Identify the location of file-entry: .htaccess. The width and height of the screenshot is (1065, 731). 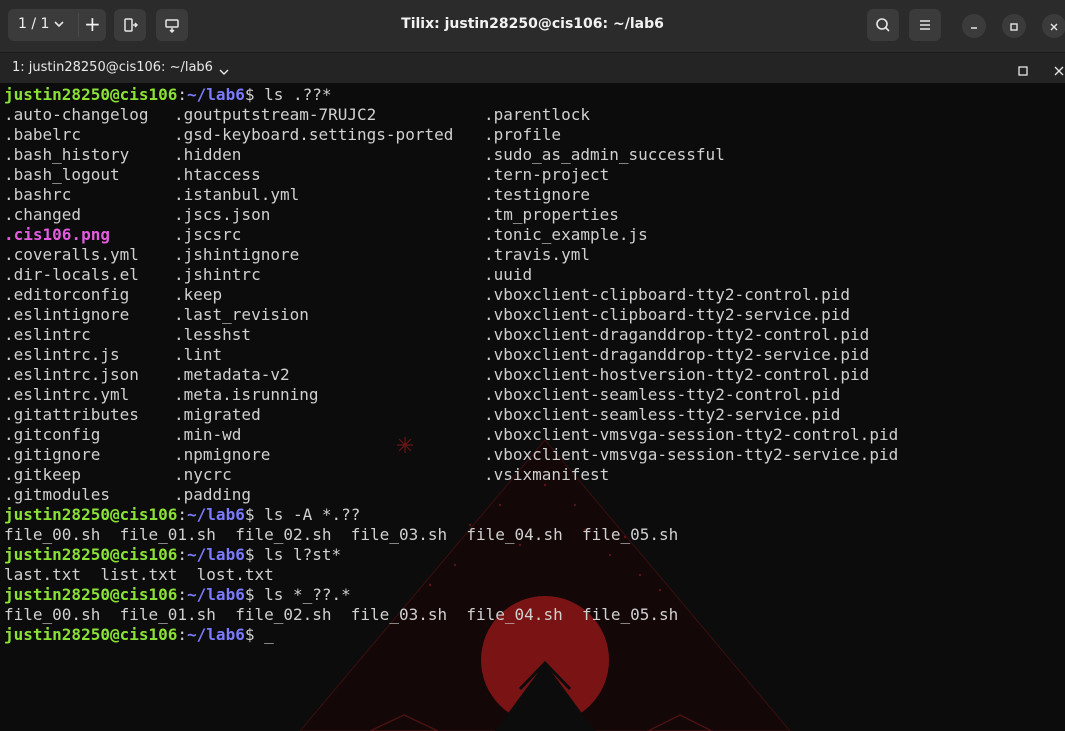
(217, 174).